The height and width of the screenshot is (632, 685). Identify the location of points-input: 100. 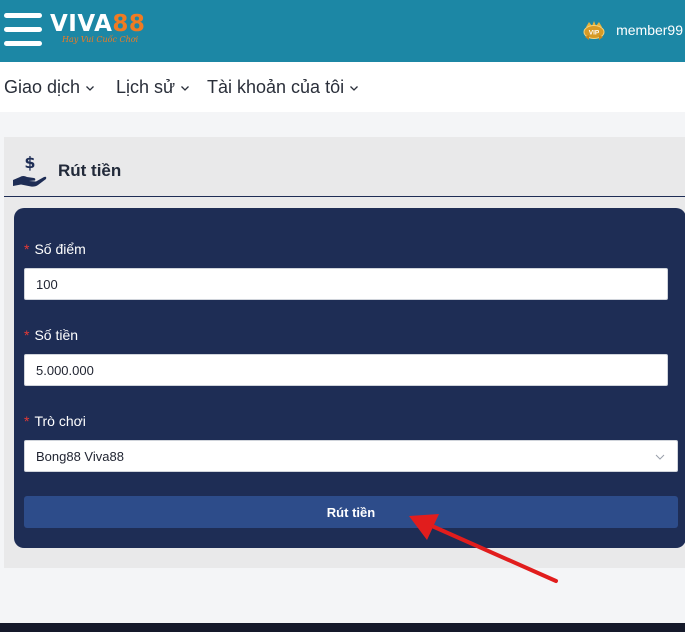
(346, 284).